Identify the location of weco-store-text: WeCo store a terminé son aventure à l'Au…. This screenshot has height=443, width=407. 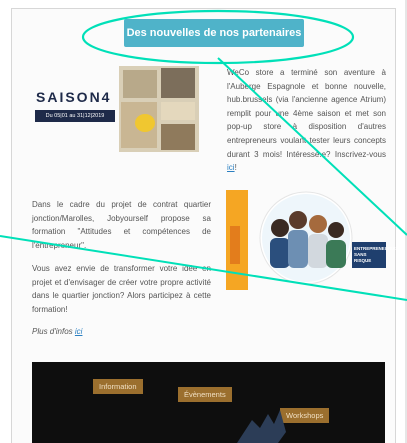
(306, 120).